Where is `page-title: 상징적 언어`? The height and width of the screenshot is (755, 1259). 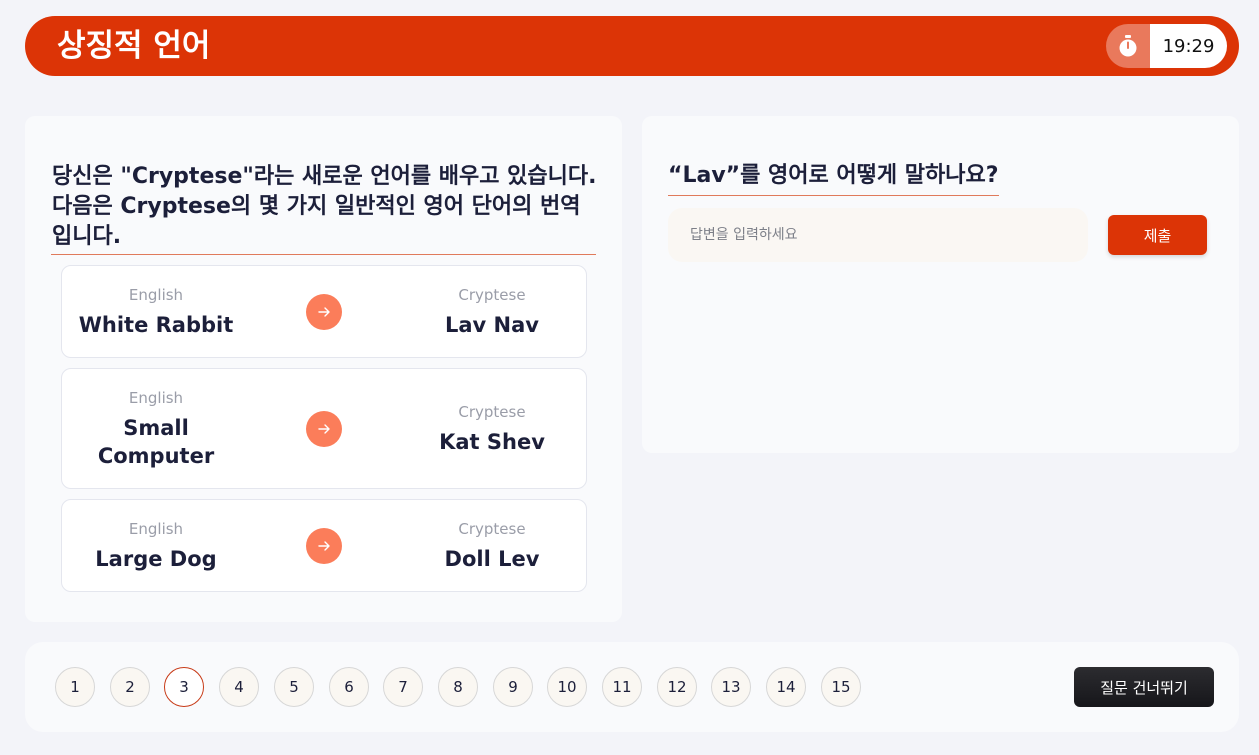 page-title: 상징적 언어 is located at coordinates (134, 46).